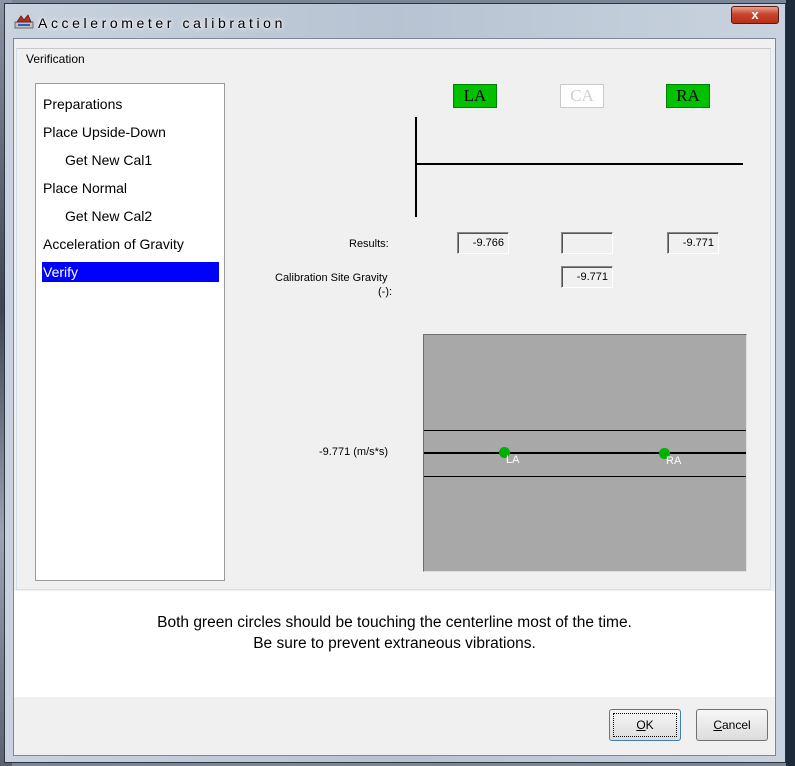 The image size is (795, 766). I want to click on accelerometer-app-icon, so click(24, 21).